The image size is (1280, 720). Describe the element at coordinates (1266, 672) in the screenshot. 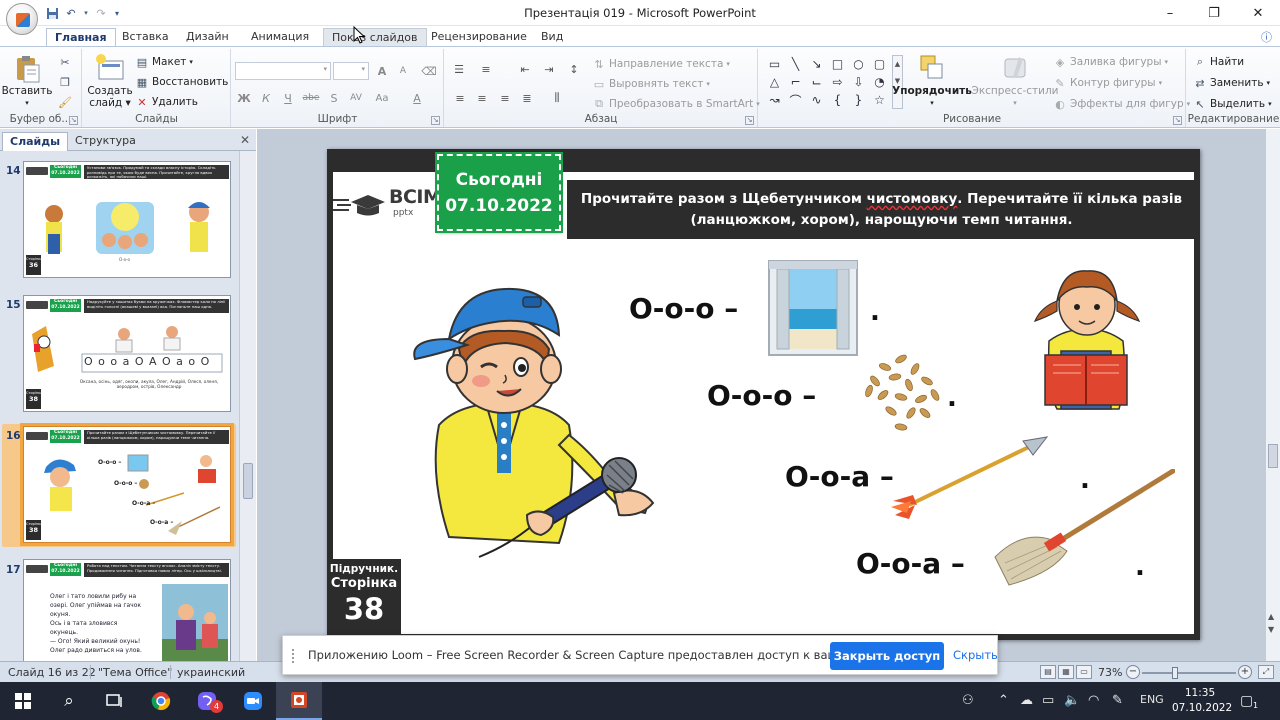

I see `fit-slide-icon: ⤢` at that location.